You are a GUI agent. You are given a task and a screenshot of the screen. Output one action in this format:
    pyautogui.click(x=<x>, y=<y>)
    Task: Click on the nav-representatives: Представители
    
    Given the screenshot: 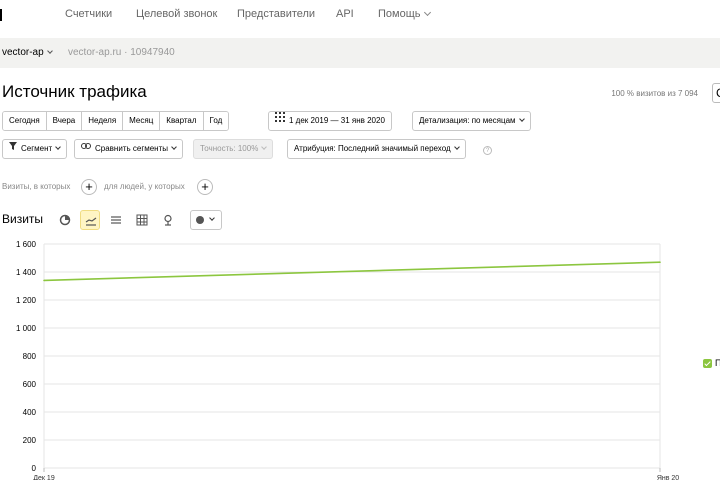 What is the action you would take?
    pyautogui.click(x=276, y=14)
    